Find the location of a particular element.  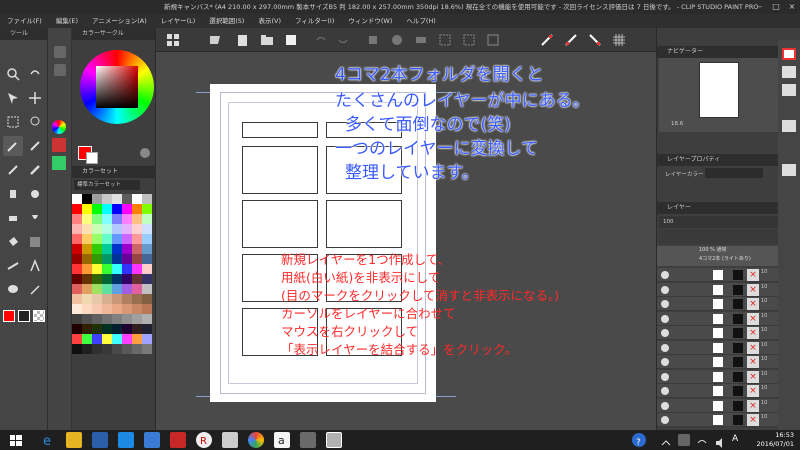

menu-help: ヘルプ(H) is located at coordinates (420, 21).